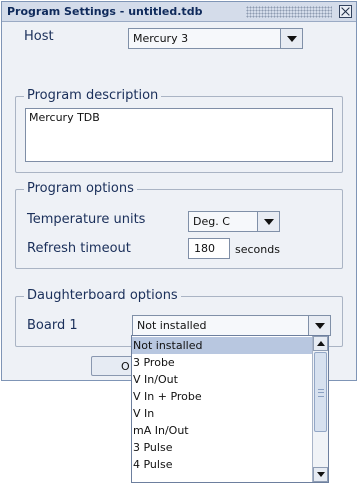 The image size is (359, 483). What do you see at coordinates (222, 379) in the screenshot?
I see `dropdown-item-v-in-out: V In/Out` at bounding box center [222, 379].